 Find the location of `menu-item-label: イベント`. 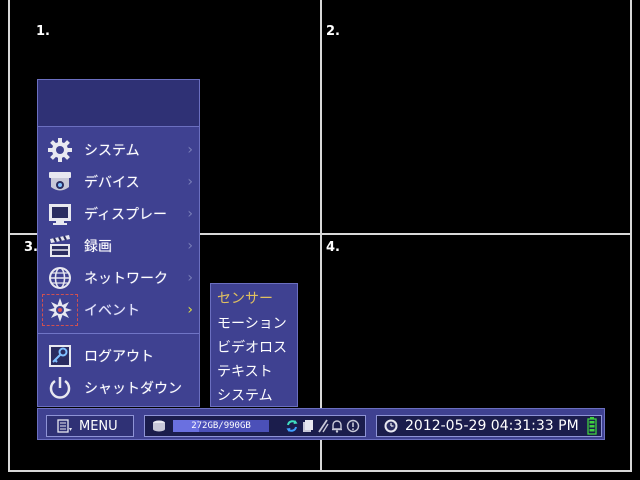

menu-item-label: イベント is located at coordinates (112, 311).